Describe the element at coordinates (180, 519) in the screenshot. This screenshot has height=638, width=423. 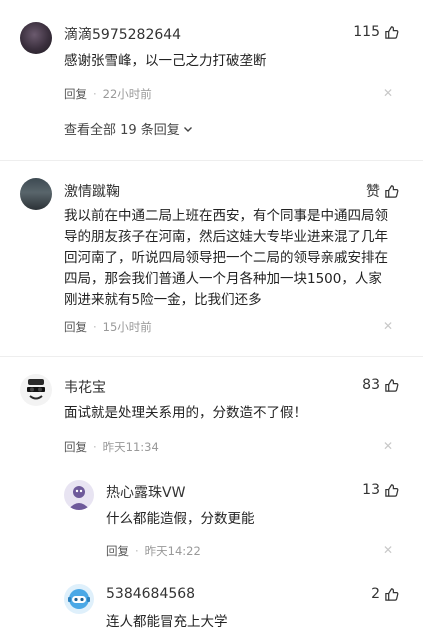
I see `reply-text: 什么都能造假，分数更能` at that location.